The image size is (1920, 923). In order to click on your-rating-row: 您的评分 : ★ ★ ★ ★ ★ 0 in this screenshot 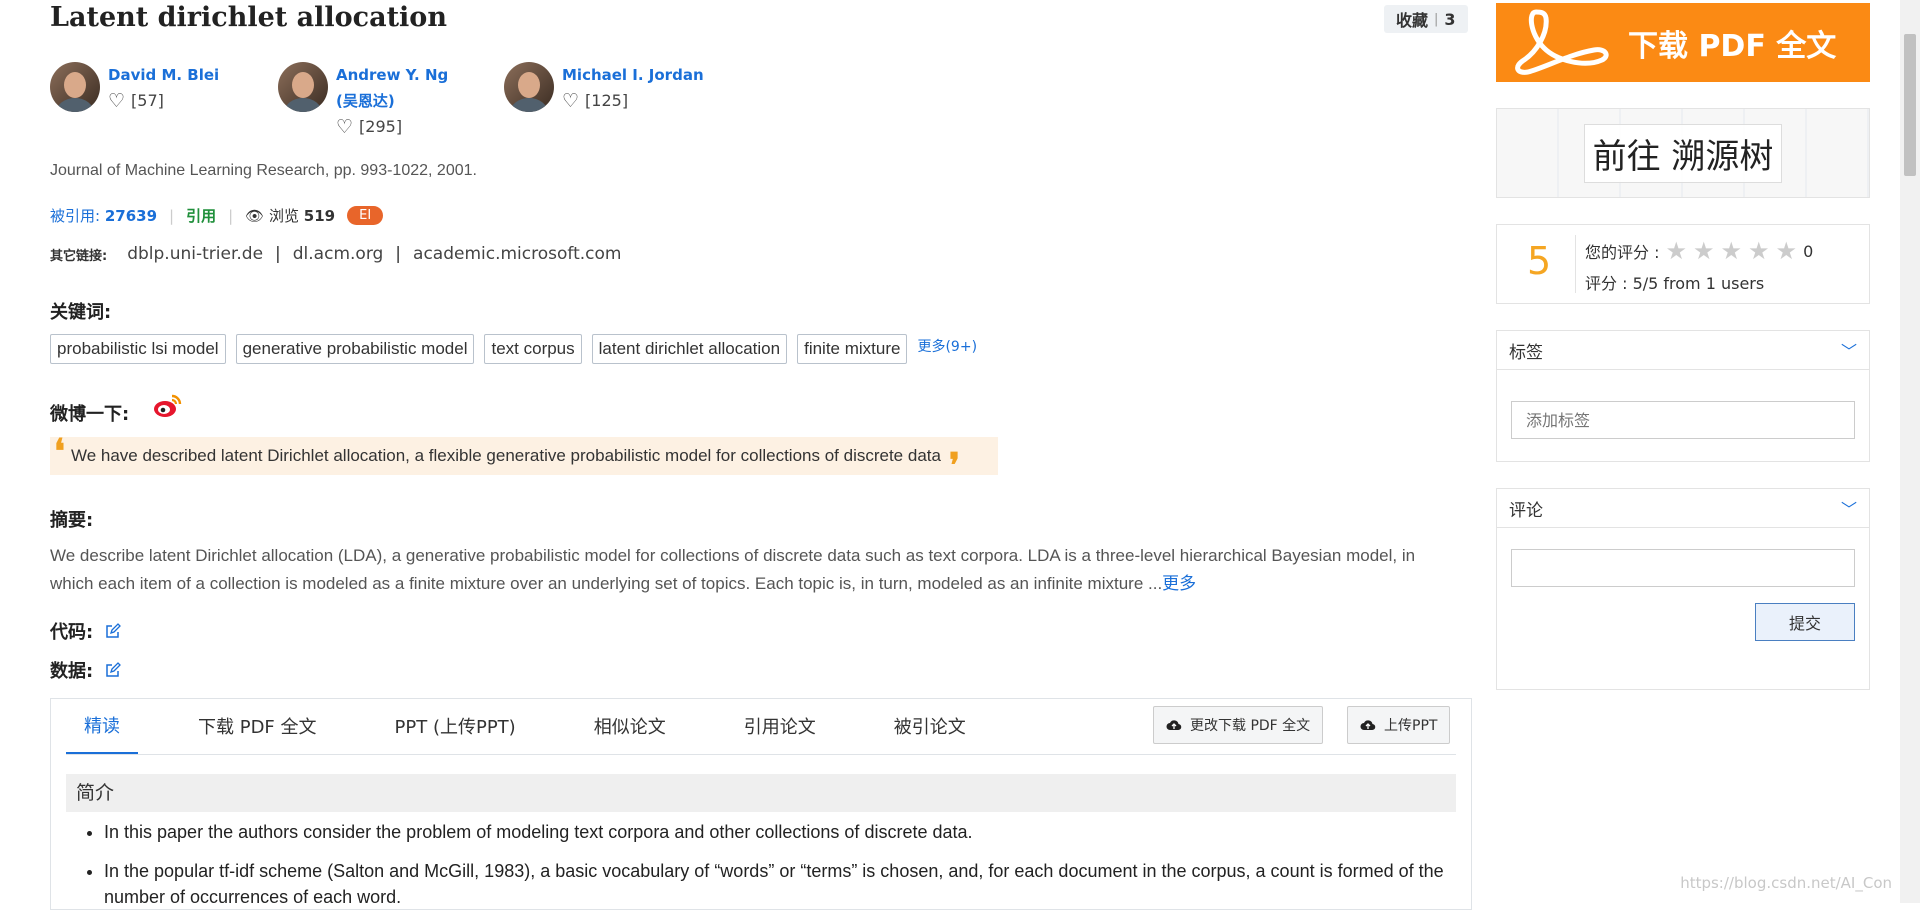, I will do `click(1699, 251)`.